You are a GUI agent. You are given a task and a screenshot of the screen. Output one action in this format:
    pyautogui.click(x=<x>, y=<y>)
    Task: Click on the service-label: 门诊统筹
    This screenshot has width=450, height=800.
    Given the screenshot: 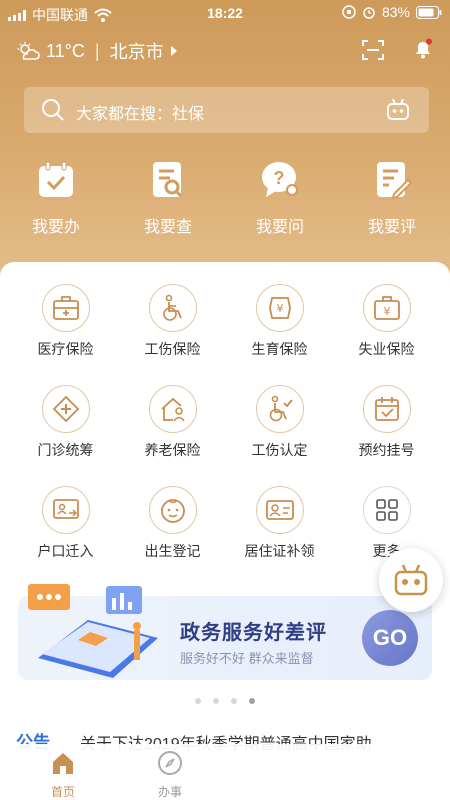 What is the action you would take?
    pyautogui.click(x=65, y=450)
    